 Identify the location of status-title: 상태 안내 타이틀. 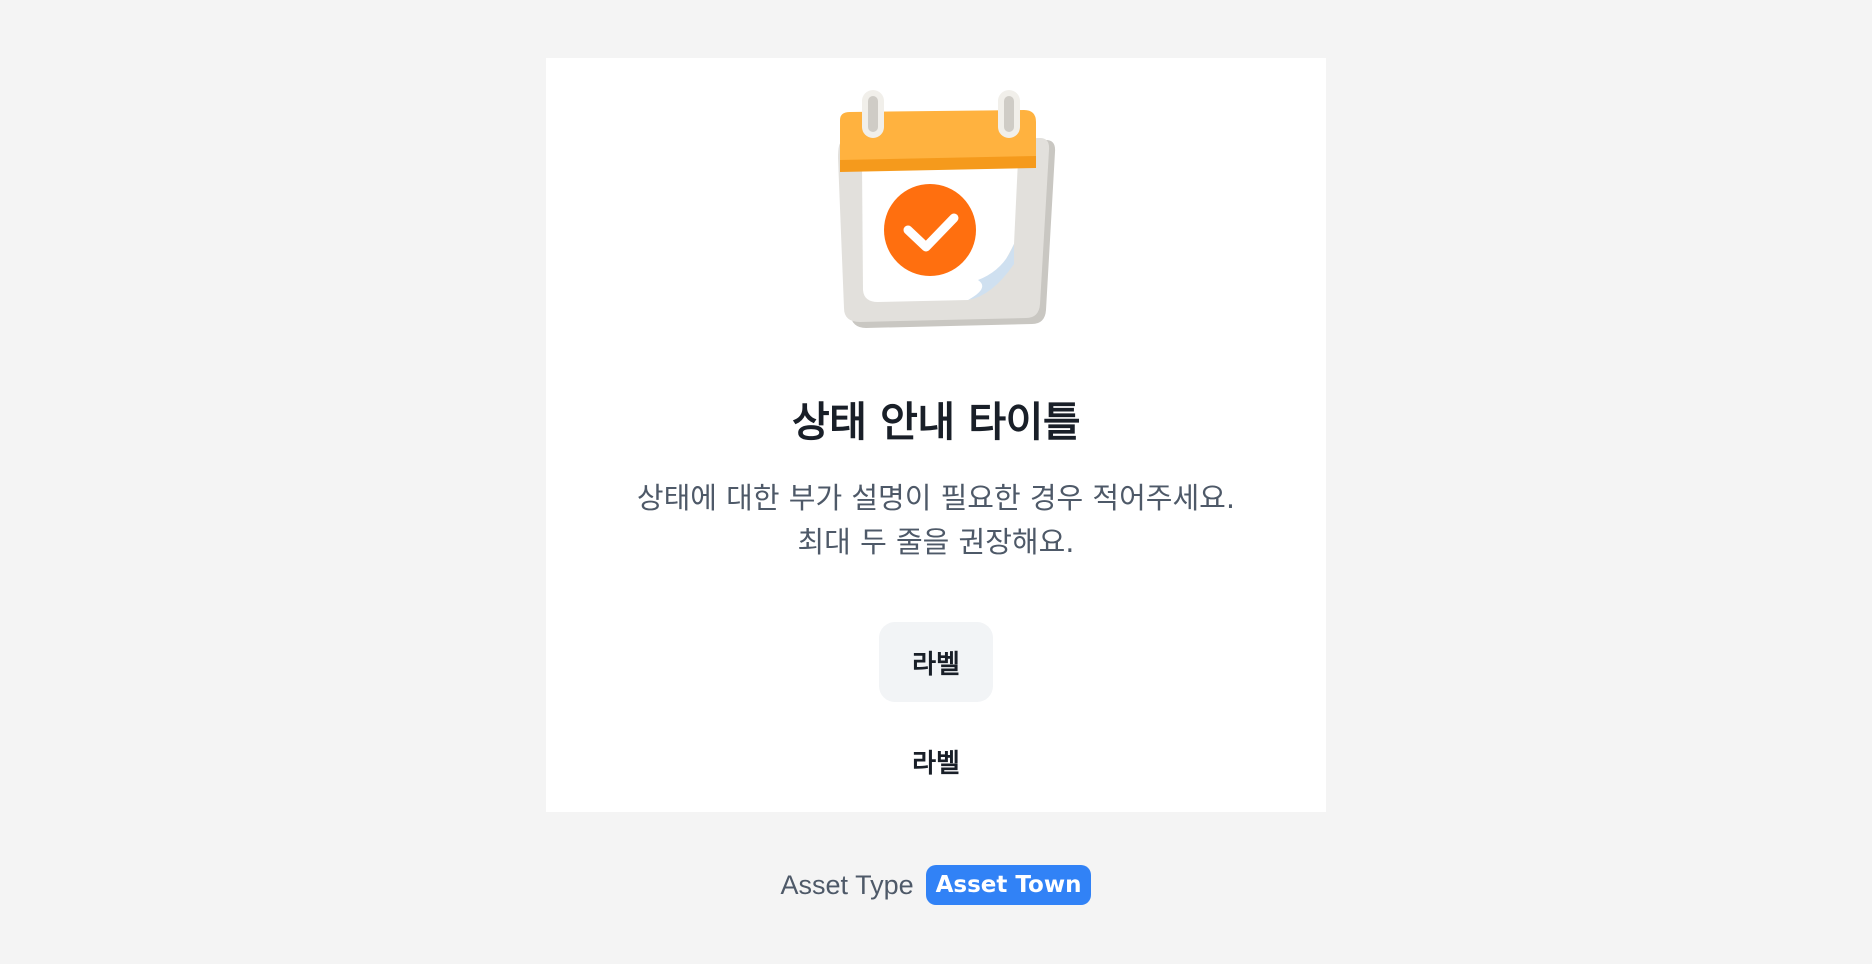
(936, 422).